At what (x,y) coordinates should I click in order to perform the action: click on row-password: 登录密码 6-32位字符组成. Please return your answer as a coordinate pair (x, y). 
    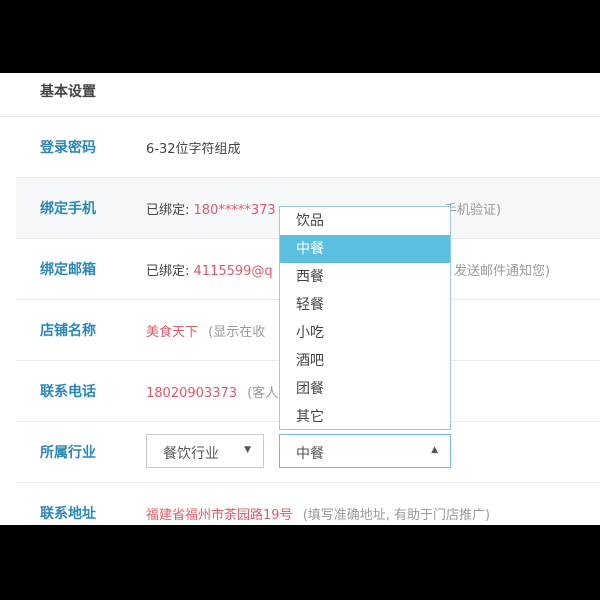
    Looking at the image, I should click on (308, 147).